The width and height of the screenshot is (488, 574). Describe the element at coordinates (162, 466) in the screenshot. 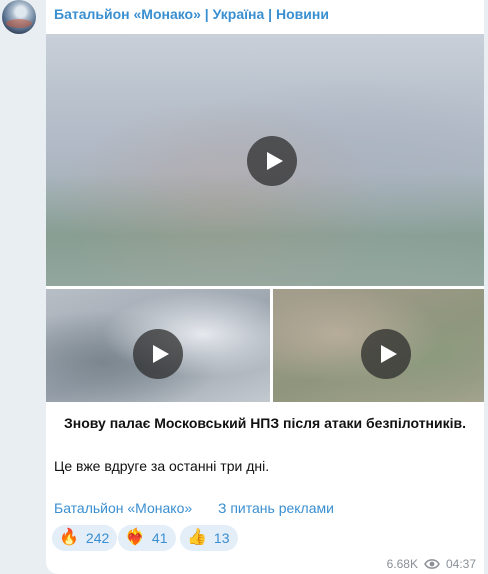

I see `message-body: Це вже вдруге за останні три дні.` at that location.